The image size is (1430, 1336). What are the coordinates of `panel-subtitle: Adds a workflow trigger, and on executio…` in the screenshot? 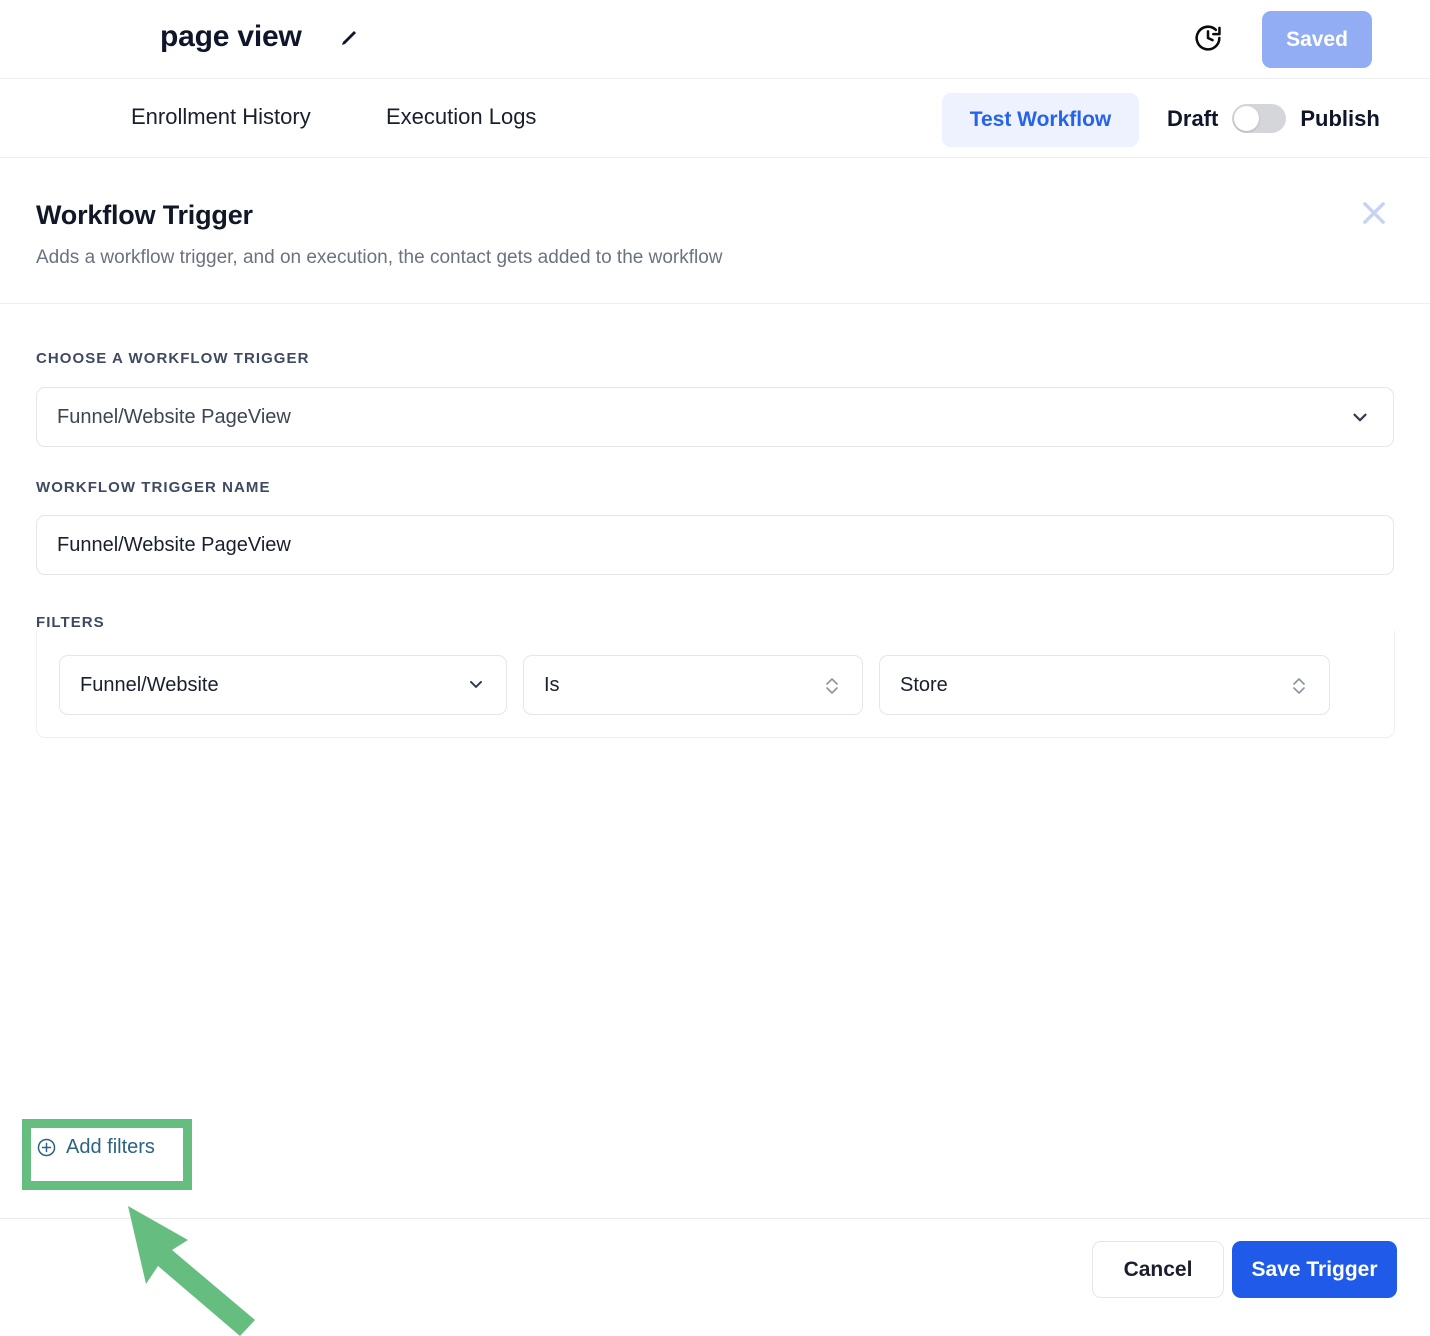 It's located at (379, 257).